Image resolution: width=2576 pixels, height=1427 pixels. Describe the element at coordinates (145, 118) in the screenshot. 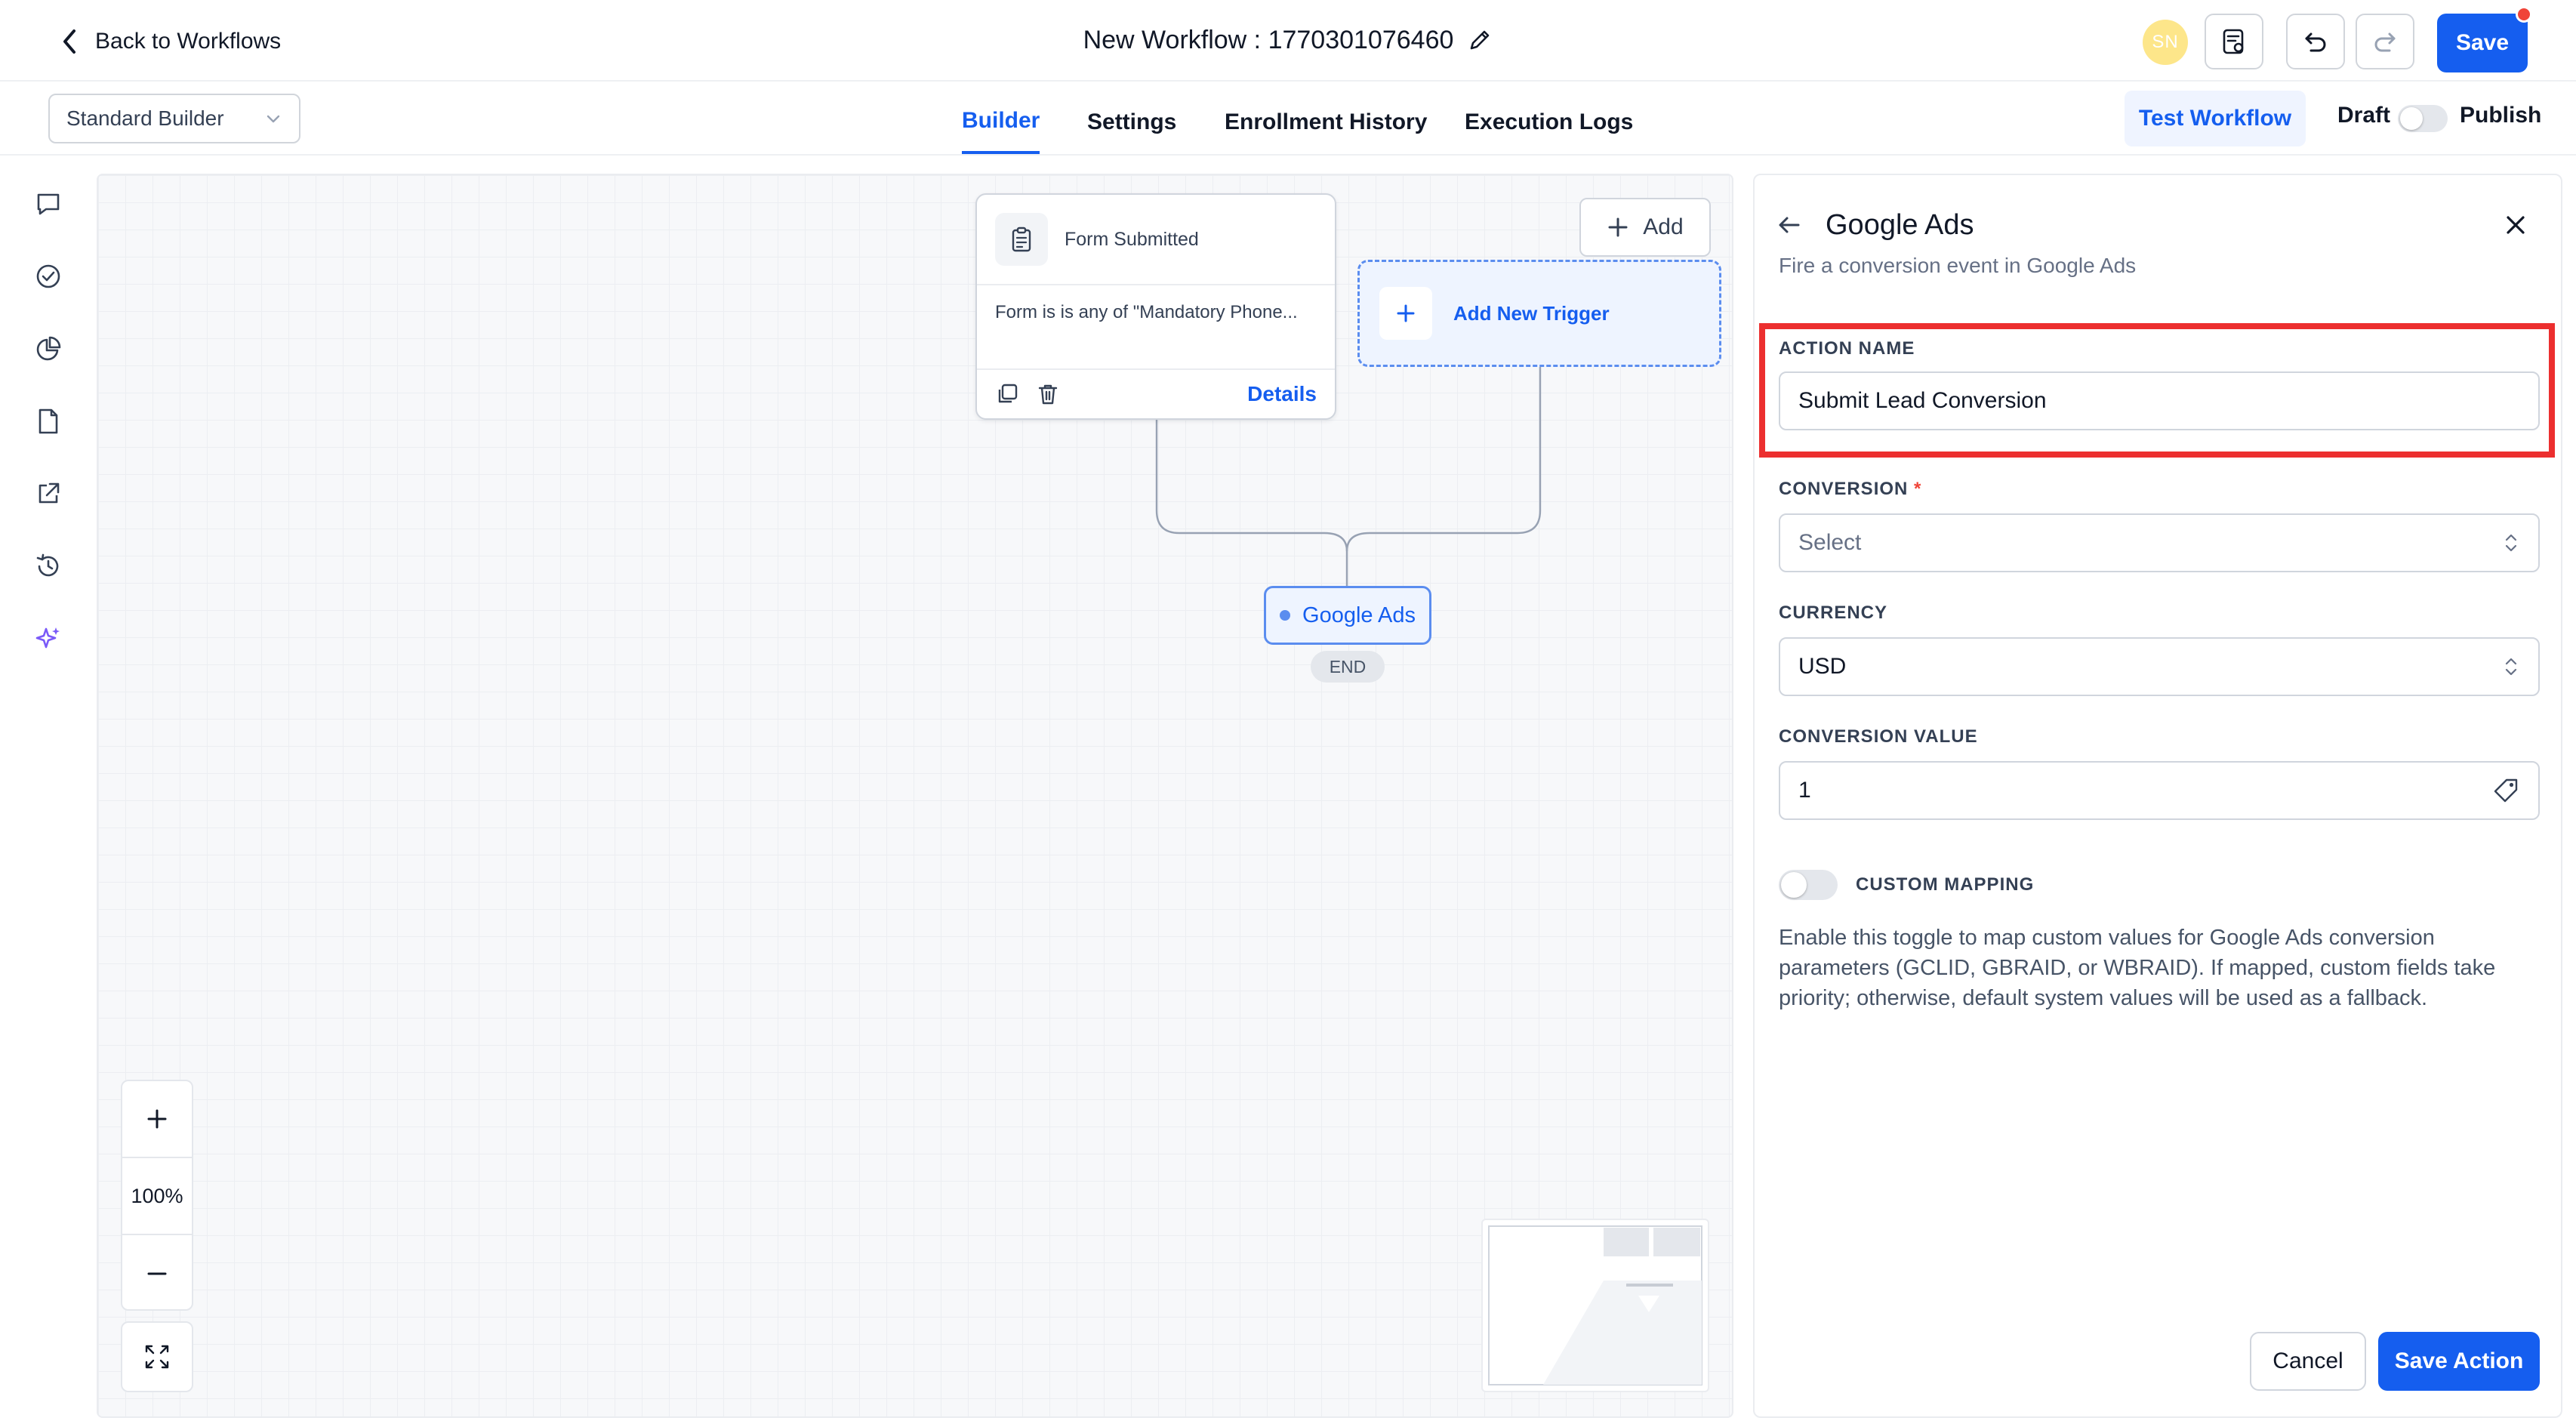

I see `builder-mode-value: Standard Builder` at that location.